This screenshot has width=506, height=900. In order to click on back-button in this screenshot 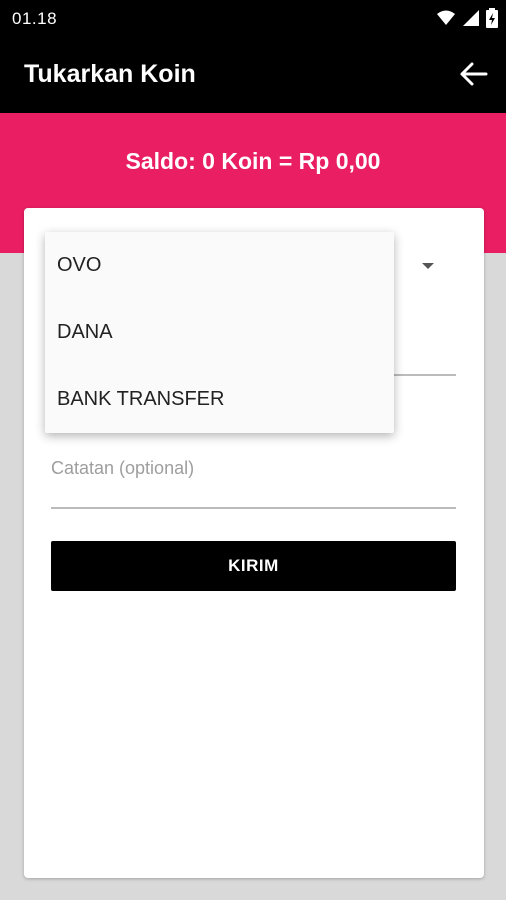, I will do `click(474, 74)`.